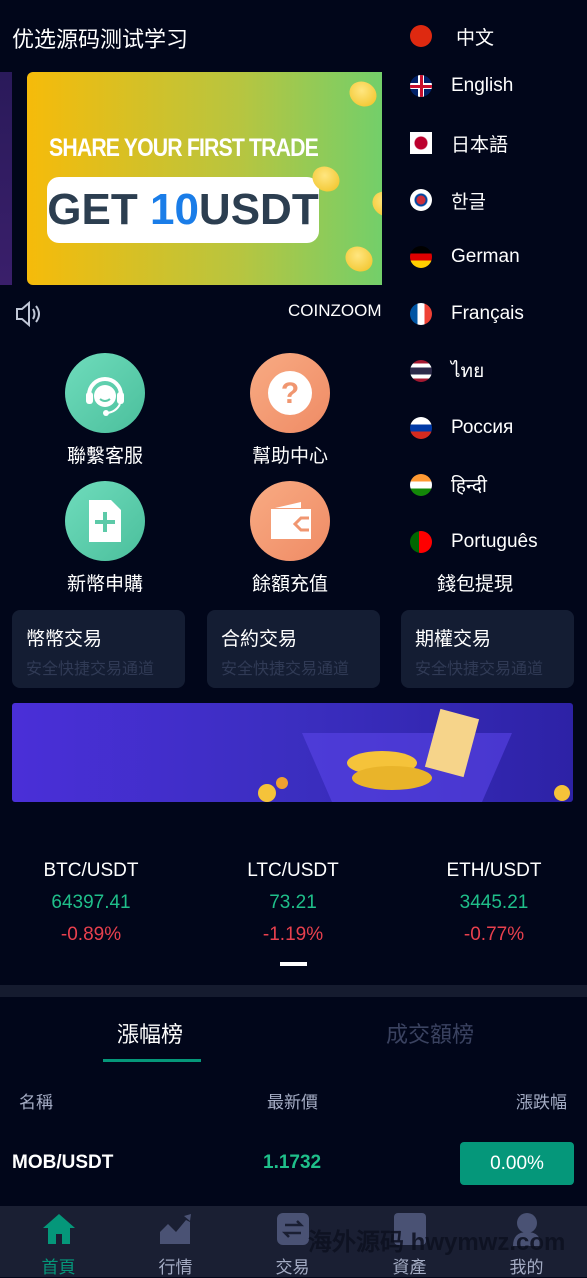 This screenshot has height=1278, width=587. I want to click on card-contract-trade: 合約交易 安全快捷交易通道, so click(293, 649).